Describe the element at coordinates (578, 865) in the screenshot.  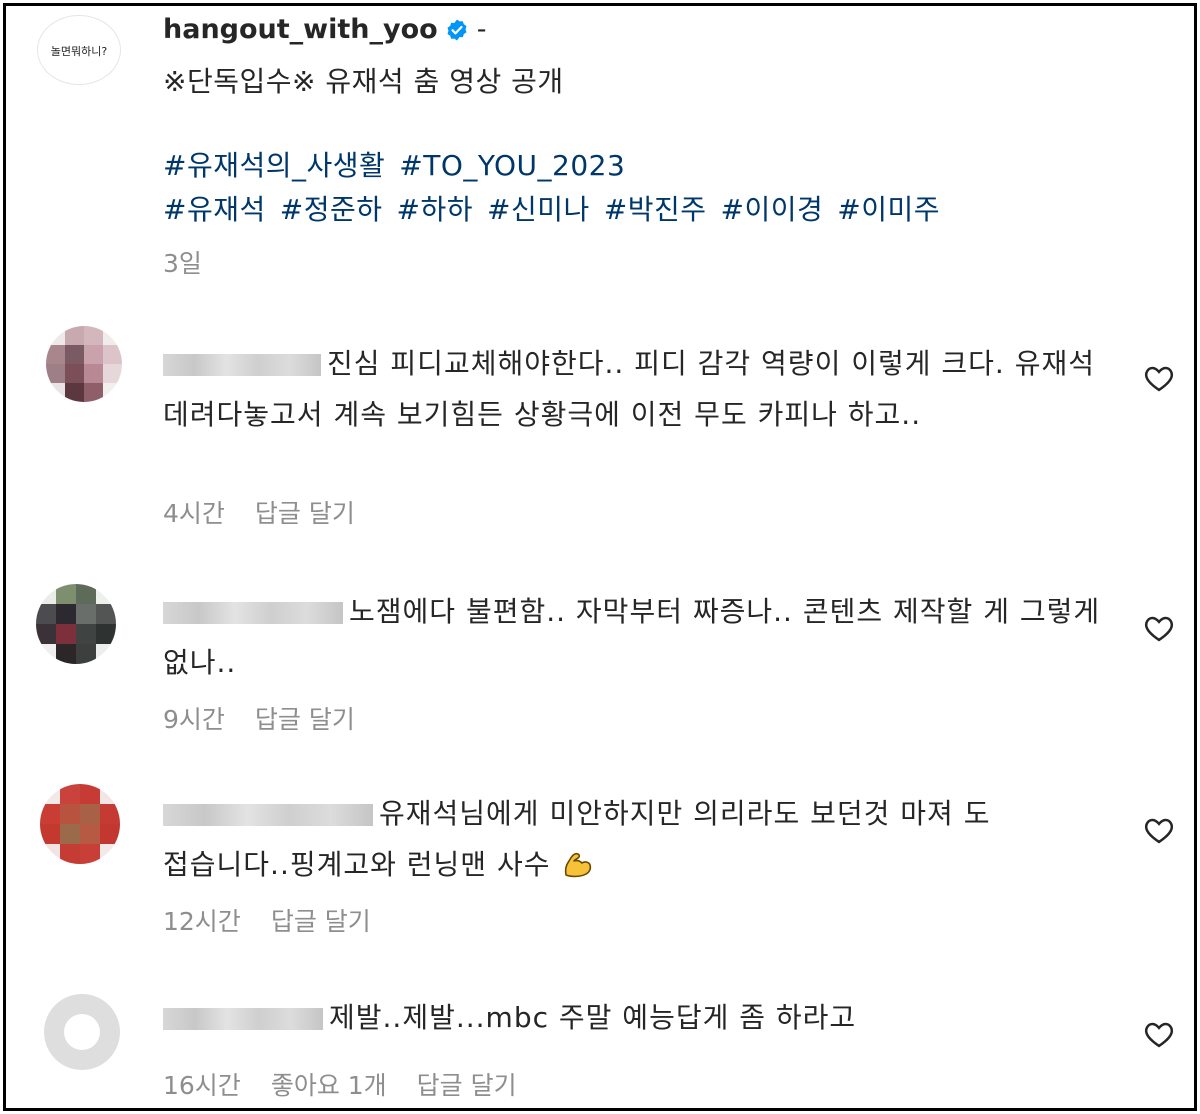
I see `flexed-biceps-emoji` at that location.